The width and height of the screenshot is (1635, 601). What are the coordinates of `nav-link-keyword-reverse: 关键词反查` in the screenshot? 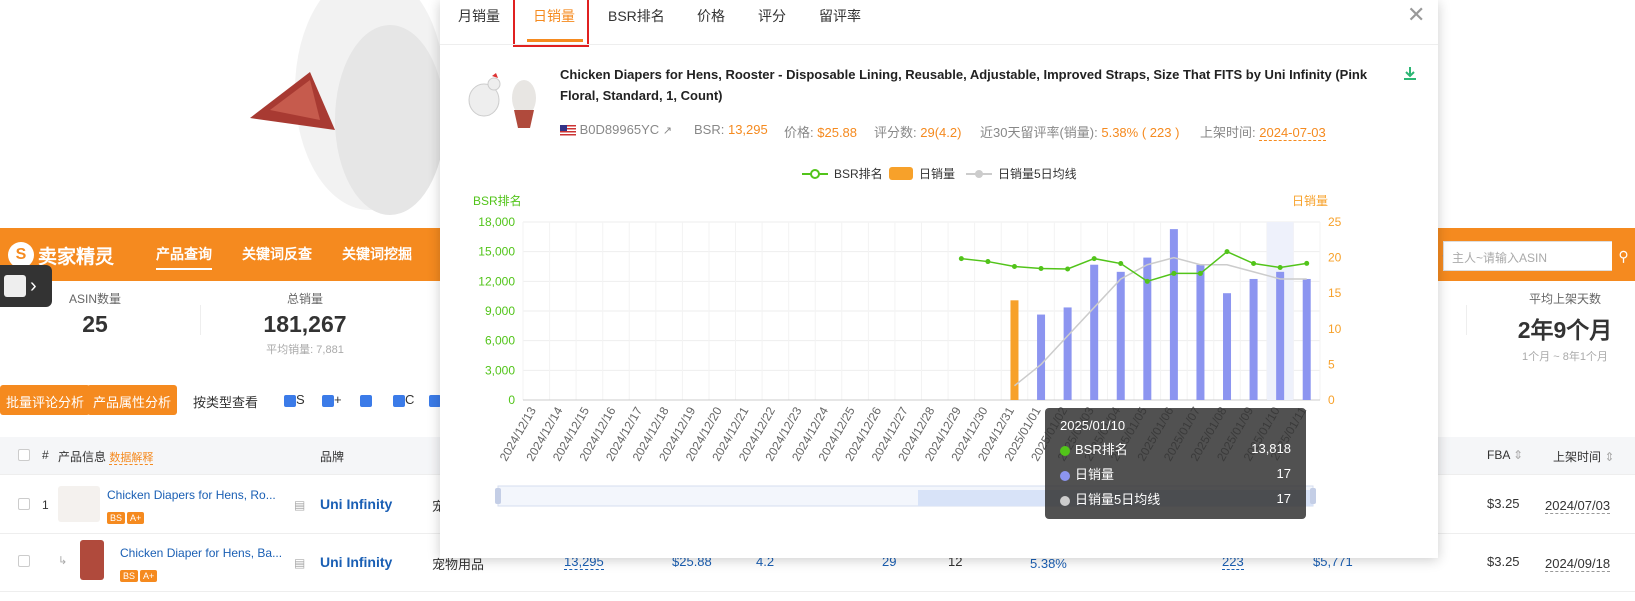 It's located at (277, 254).